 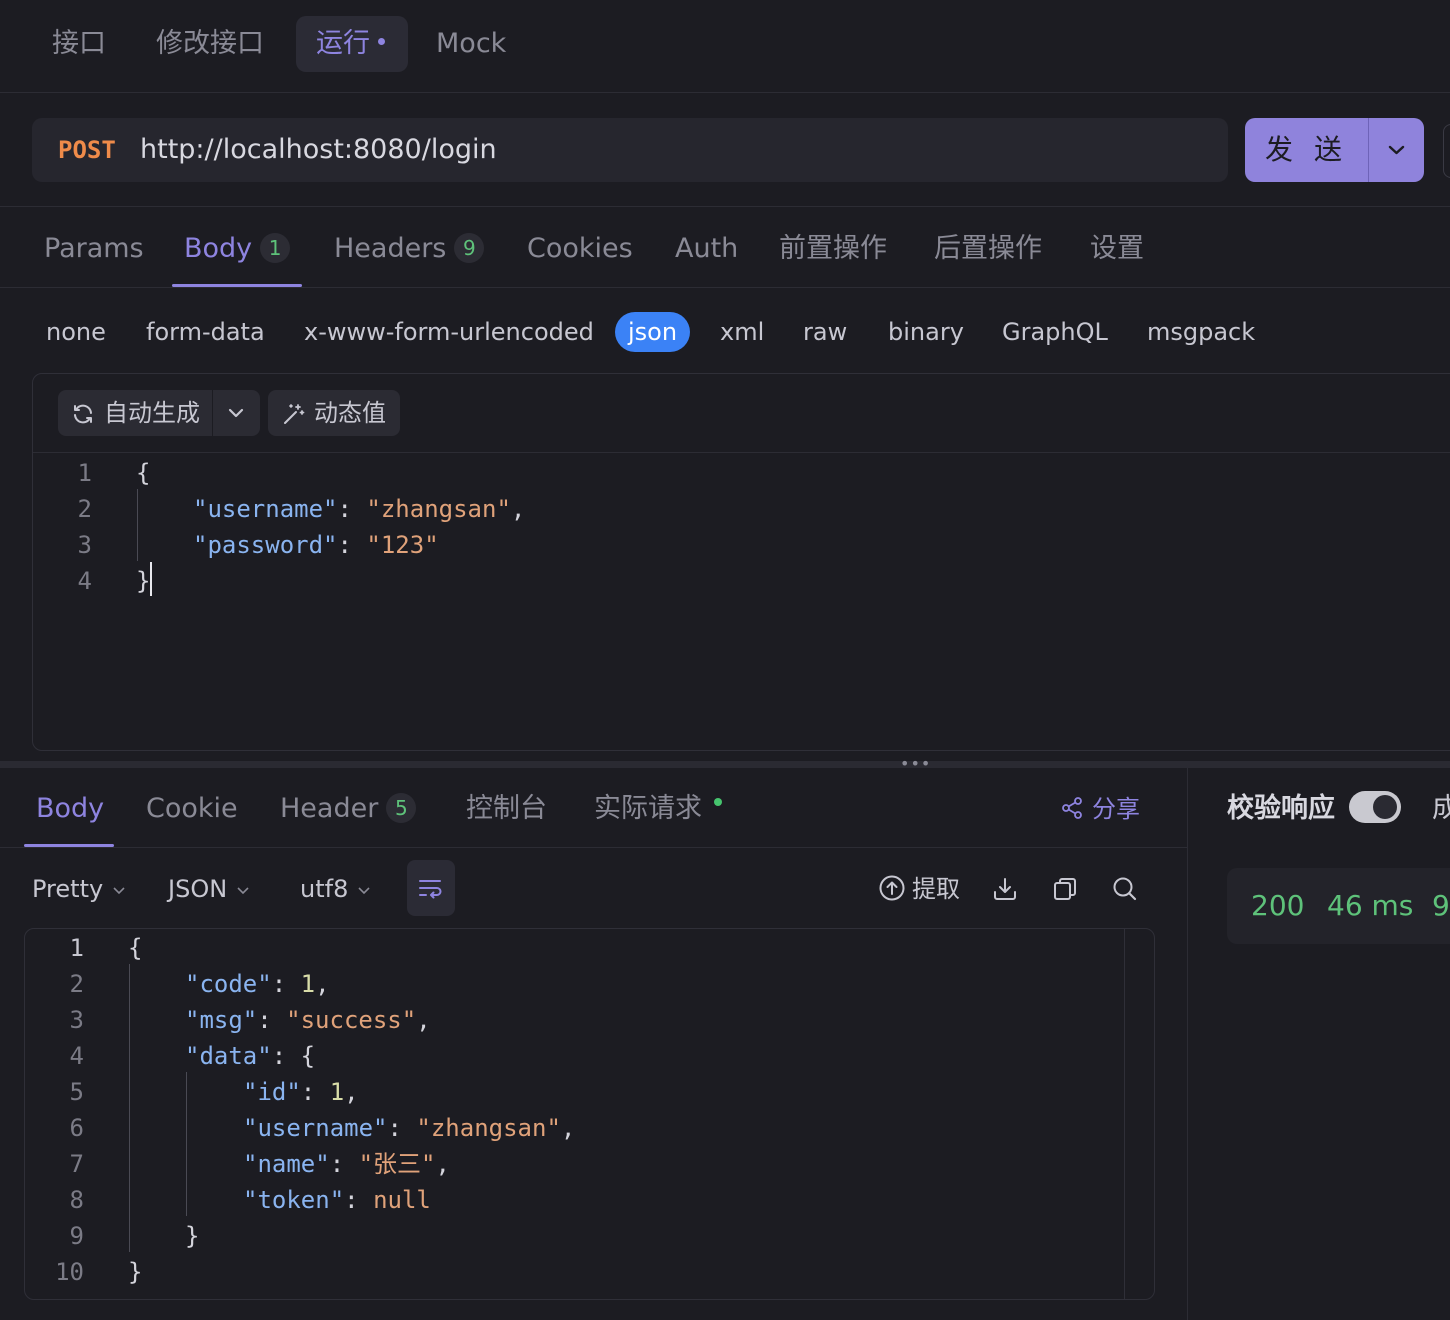 I want to click on body-type-graphql: GraphQL, so click(x=1055, y=332).